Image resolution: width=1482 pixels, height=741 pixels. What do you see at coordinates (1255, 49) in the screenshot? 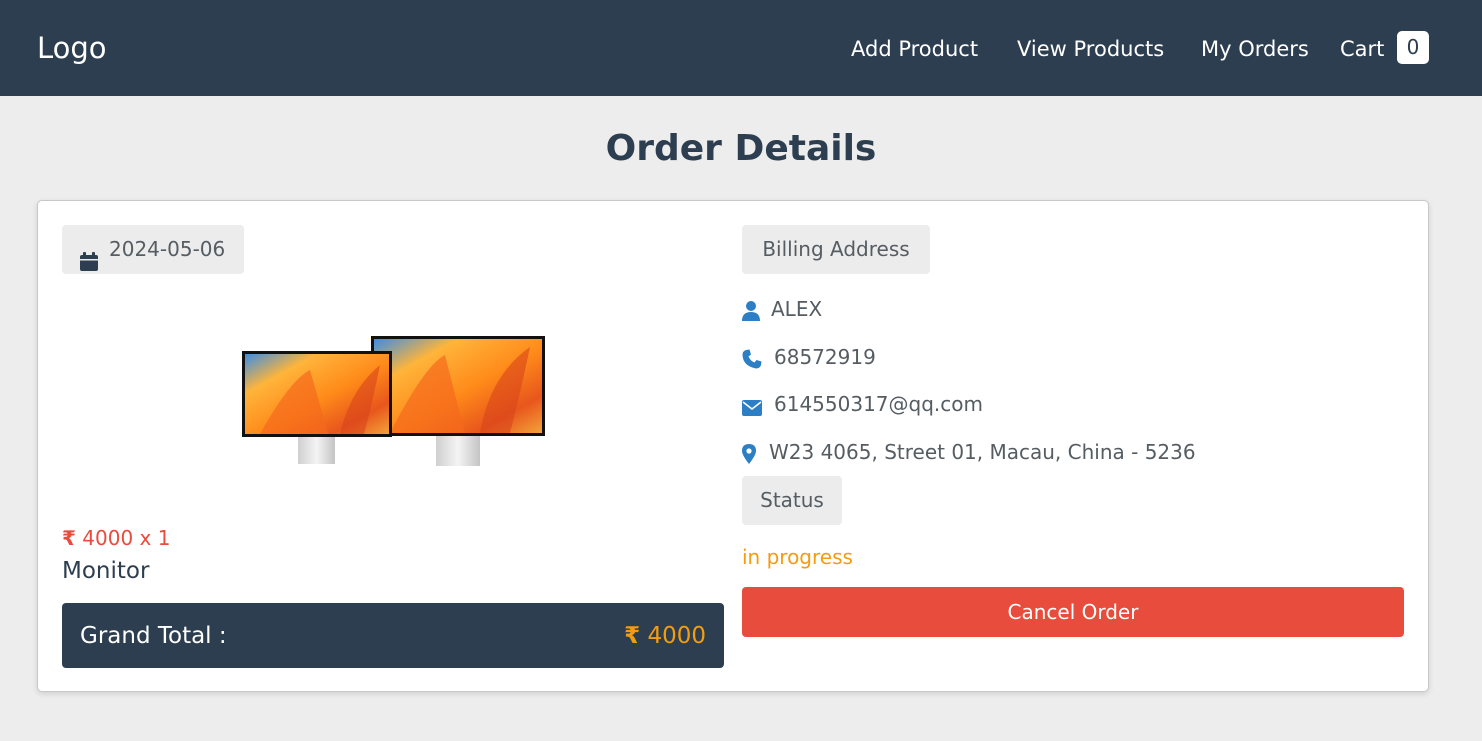
I see `nav-my-orders: My Orders` at bounding box center [1255, 49].